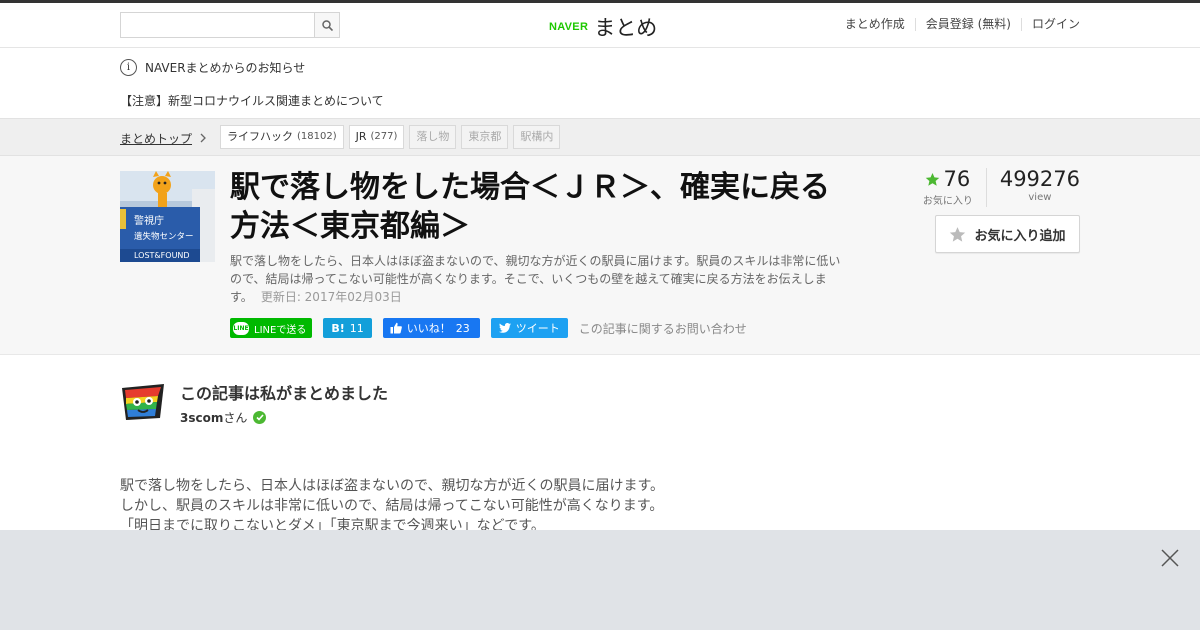 Image resolution: width=1200 pixels, height=630 pixels. What do you see at coordinates (347, 328) in the screenshot?
I see `hatena-bookmark-button: B! 11` at bounding box center [347, 328].